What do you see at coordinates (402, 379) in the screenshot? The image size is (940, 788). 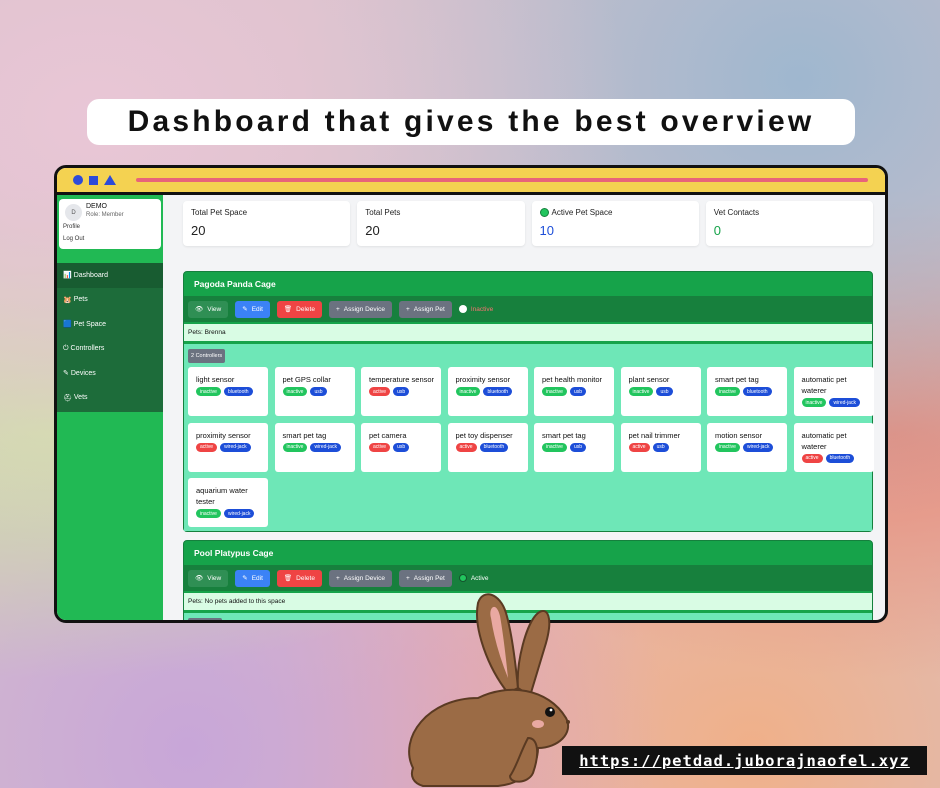 I see `device-name: temperature sensor` at bounding box center [402, 379].